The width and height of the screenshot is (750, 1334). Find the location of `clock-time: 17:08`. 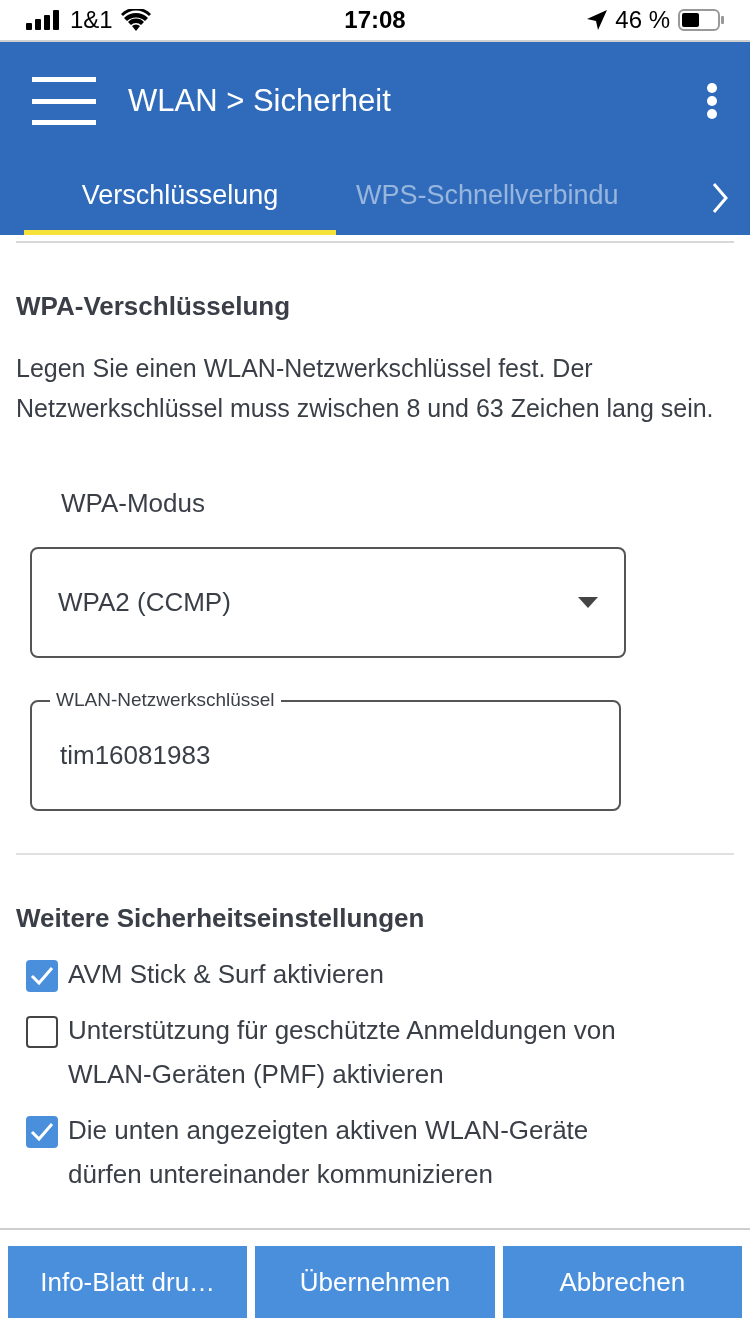

clock-time: 17:08 is located at coordinates (375, 20).